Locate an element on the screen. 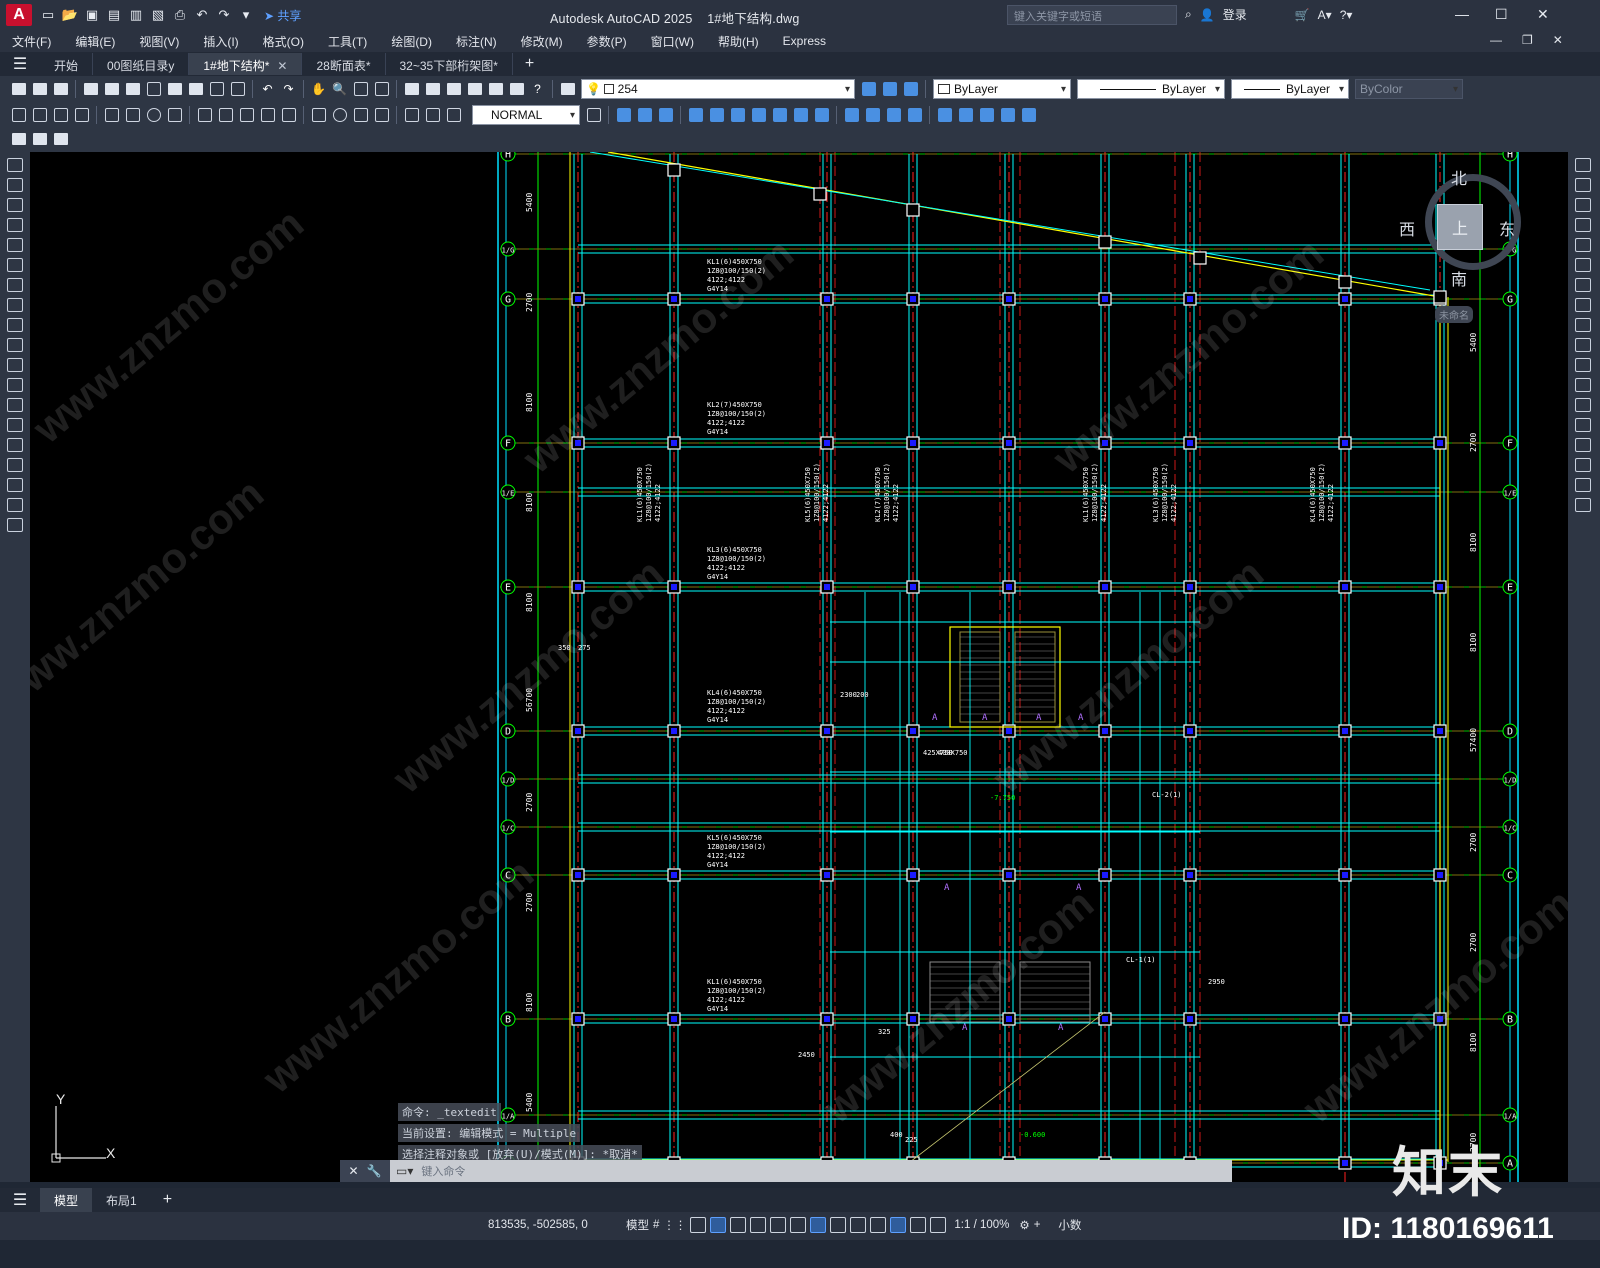  layout-tab: 模型 is located at coordinates (66, 1200).